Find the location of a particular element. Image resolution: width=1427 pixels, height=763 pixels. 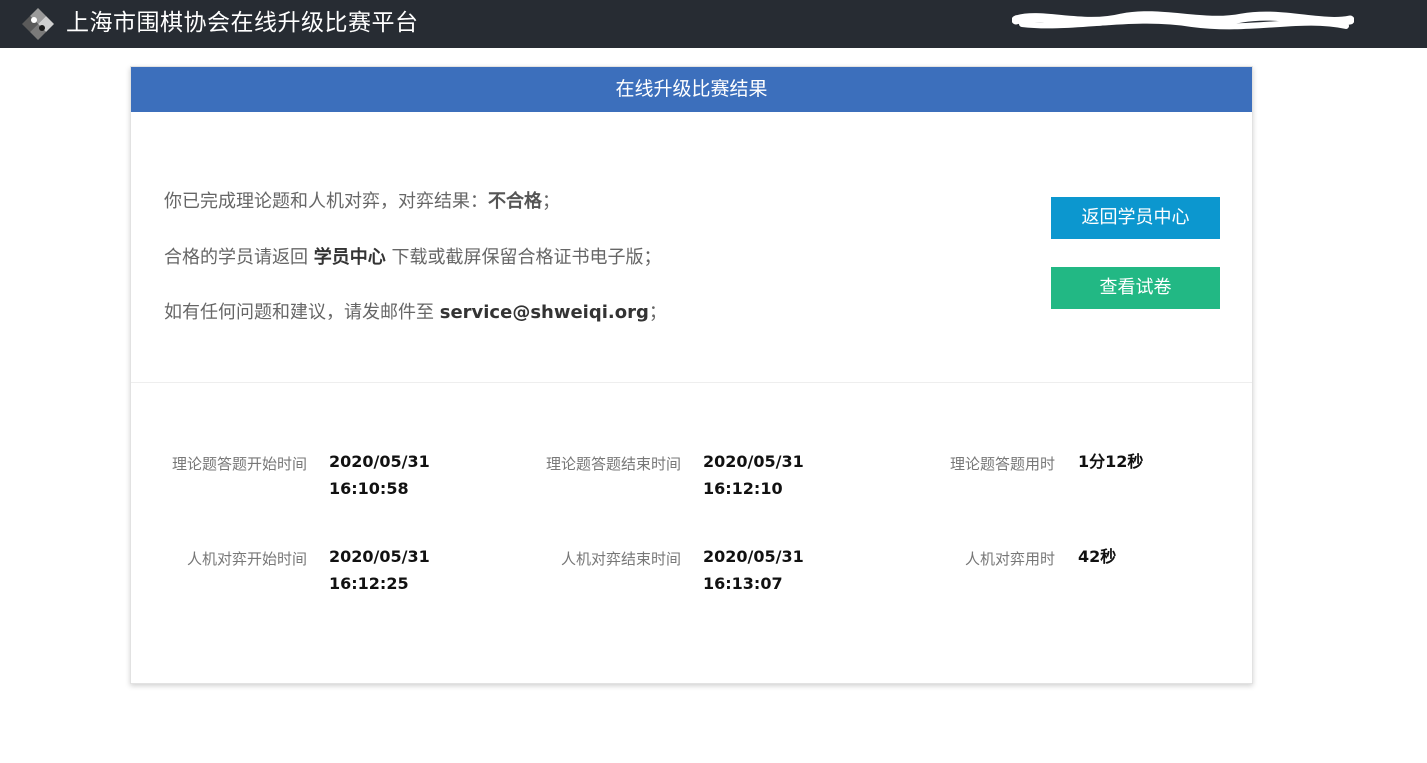

support-email: service@shweiqi.org is located at coordinates (544, 312).